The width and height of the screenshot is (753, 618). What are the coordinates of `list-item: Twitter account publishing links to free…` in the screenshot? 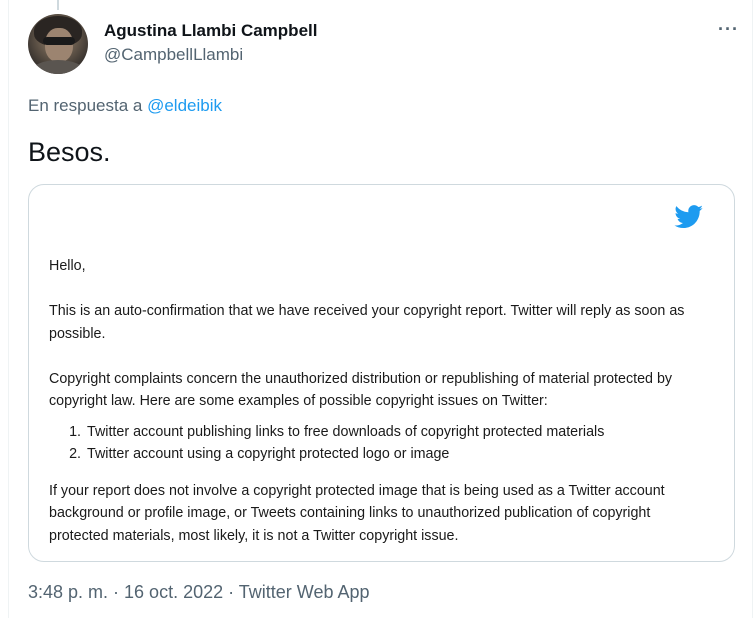 It's located at (397, 432).